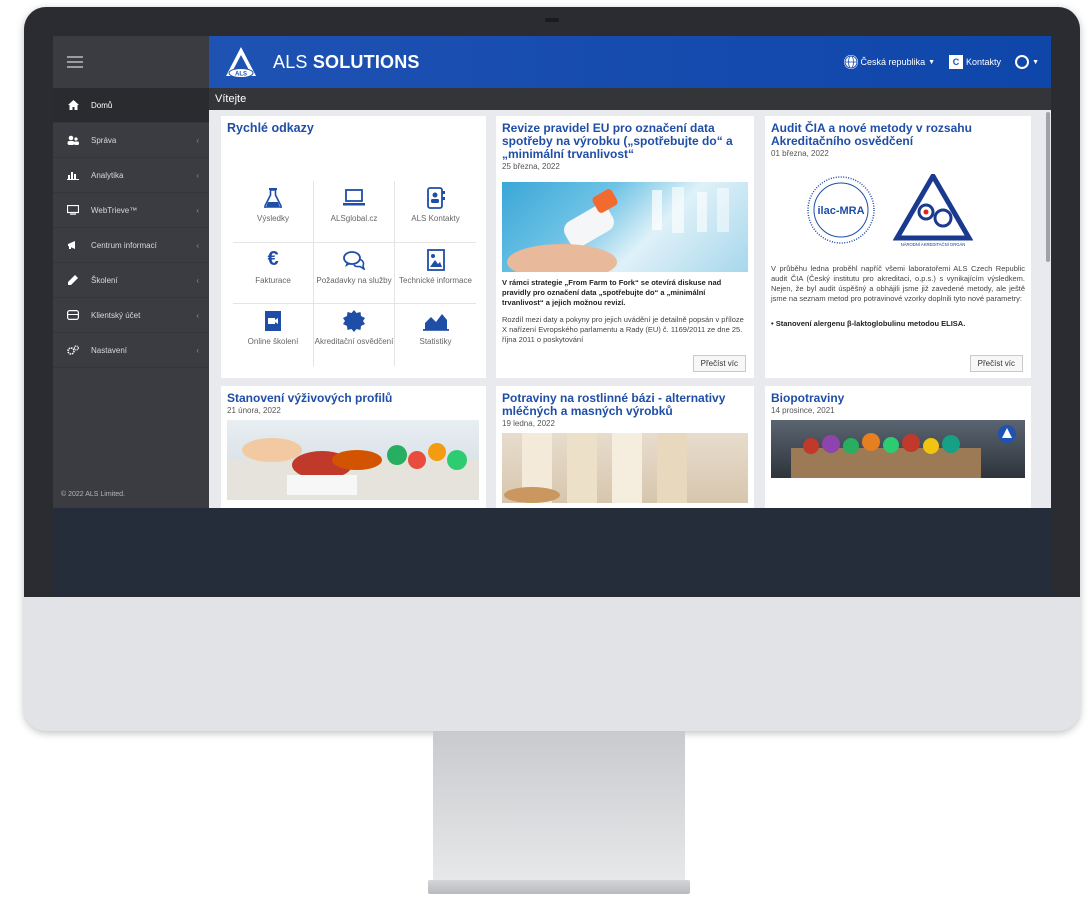 The width and height of the screenshot is (1089, 909). What do you see at coordinates (273, 335) in the screenshot?
I see `quick-link-online-training: Online školení` at bounding box center [273, 335].